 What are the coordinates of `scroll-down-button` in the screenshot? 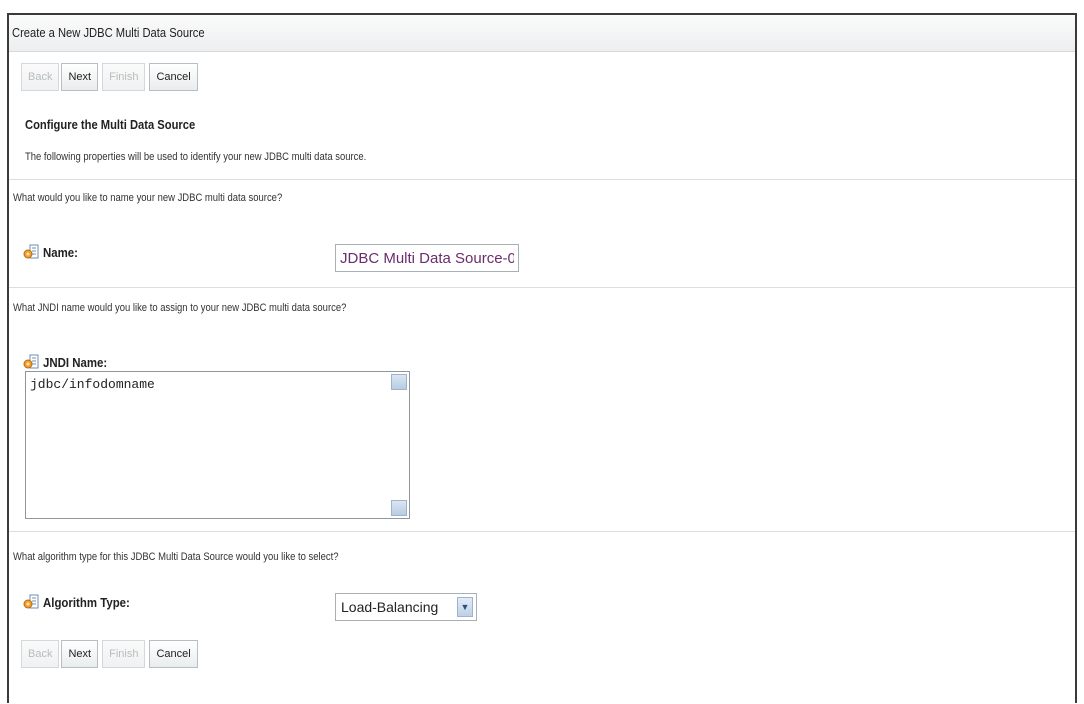 It's located at (399, 508).